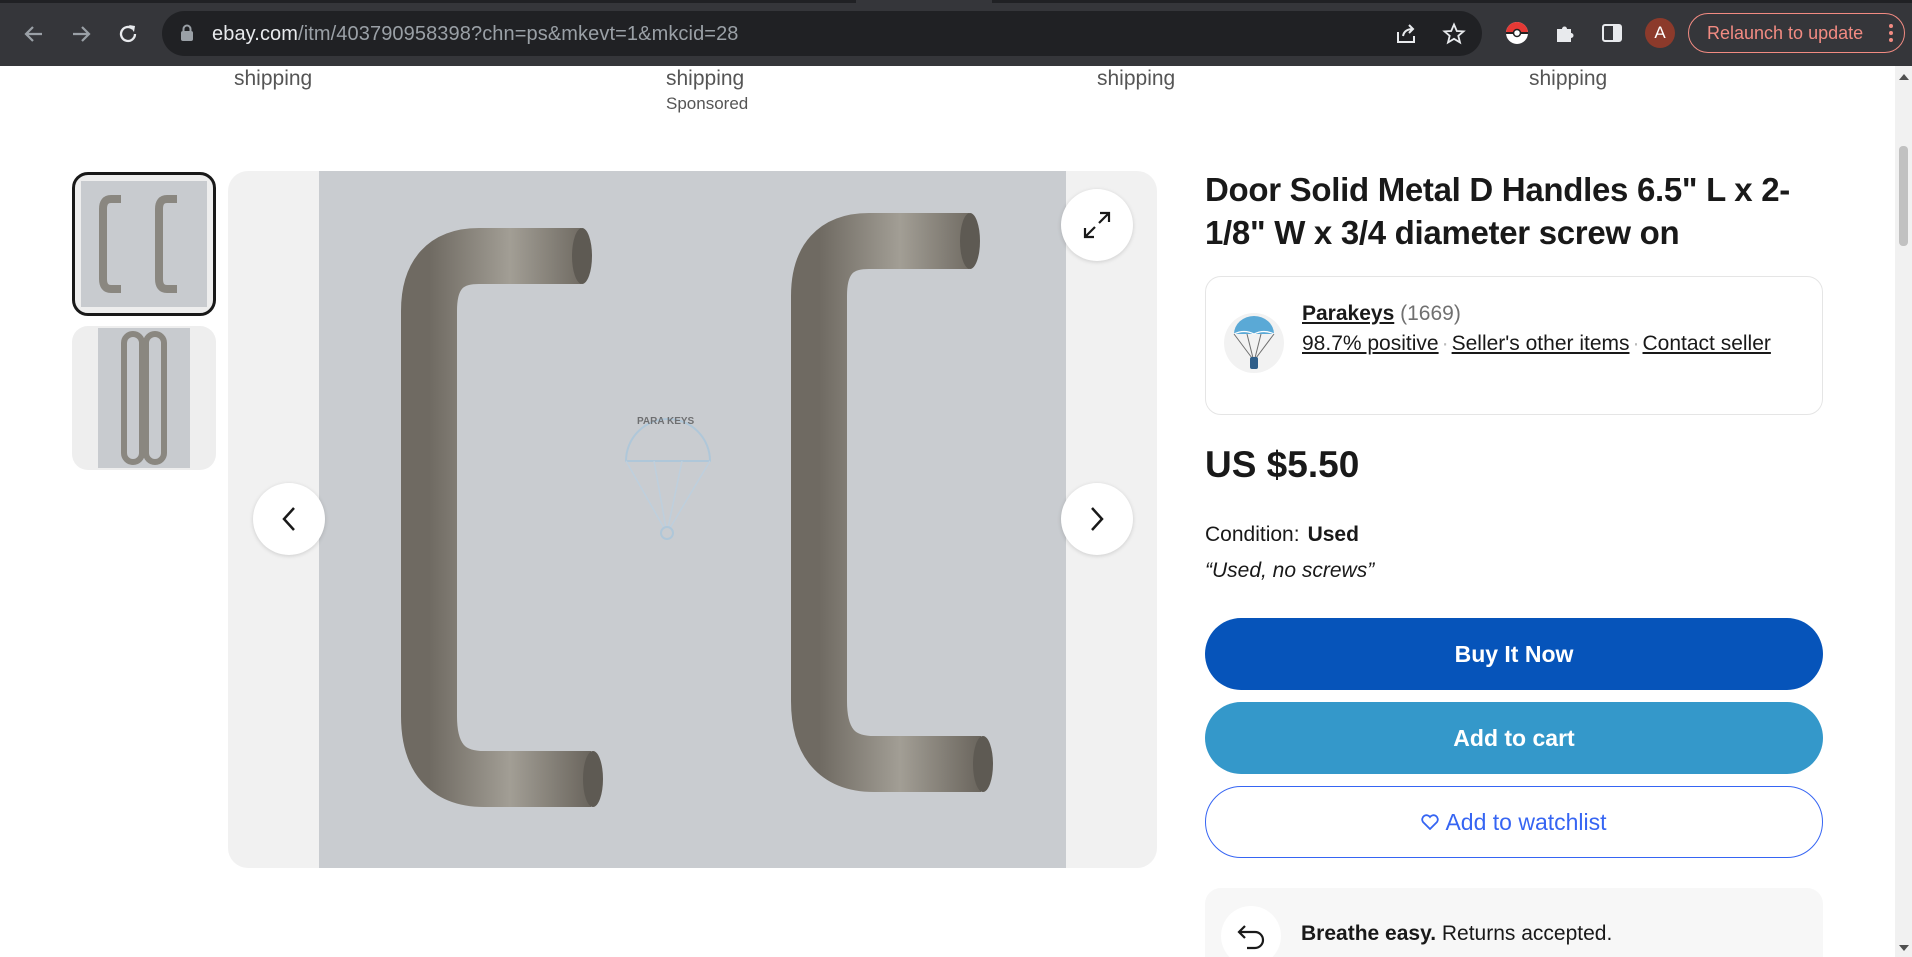 This screenshot has height=957, width=1912. I want to click on add-to-cart-label: Add to cart, so click(1514, 737).